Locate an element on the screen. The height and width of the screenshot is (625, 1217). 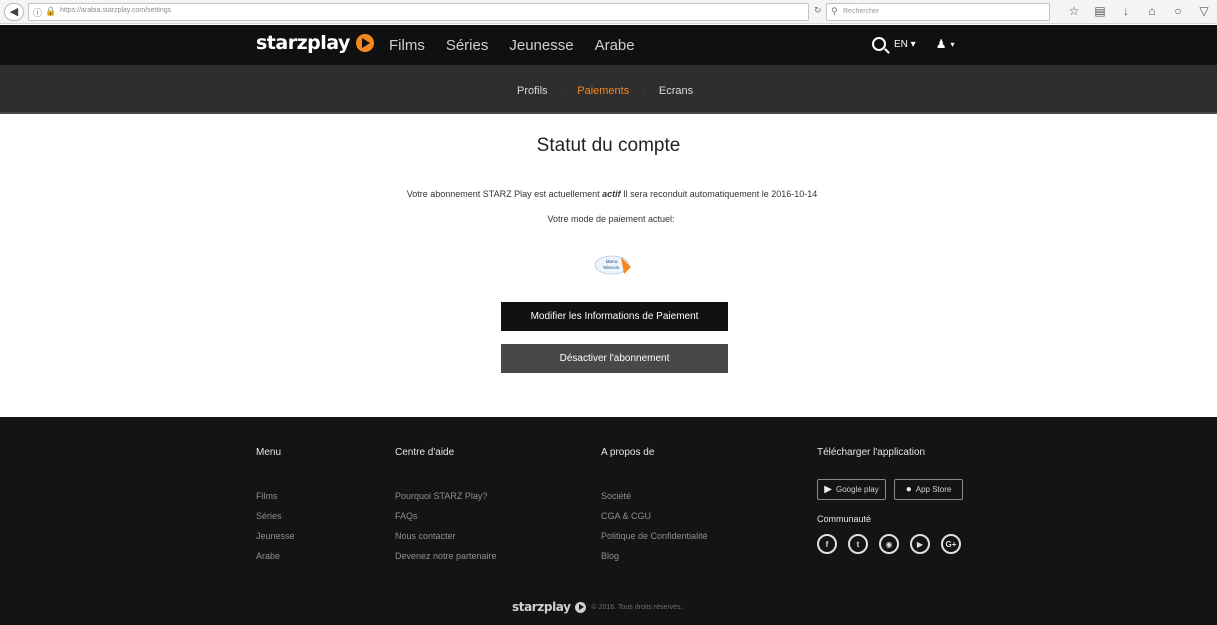
footer-link-societe: Société is located at coordinates (654, 496).